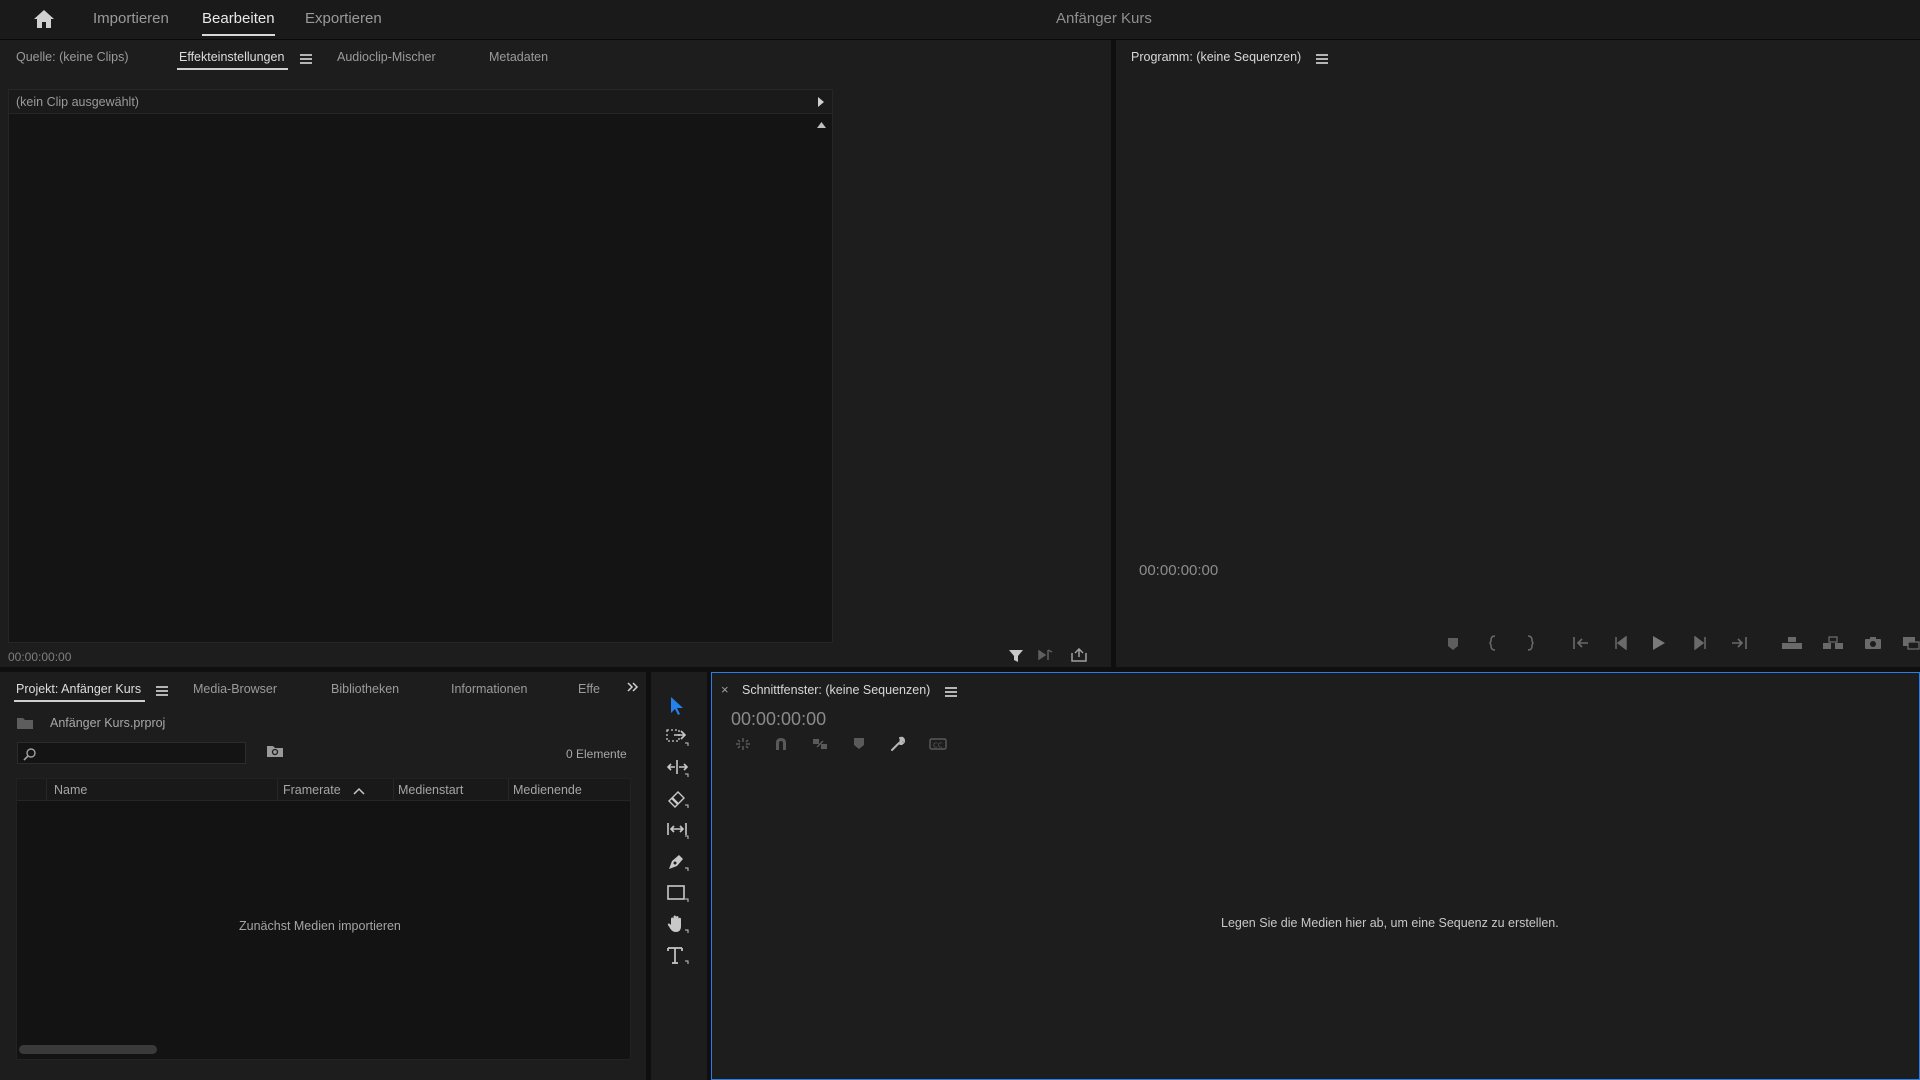  What do you see at coordinates (836, 690) in the screenshot?
I see `timeline-title: Schnittfenster: (keine Sequenzen)` at bounding box center [836, 690].